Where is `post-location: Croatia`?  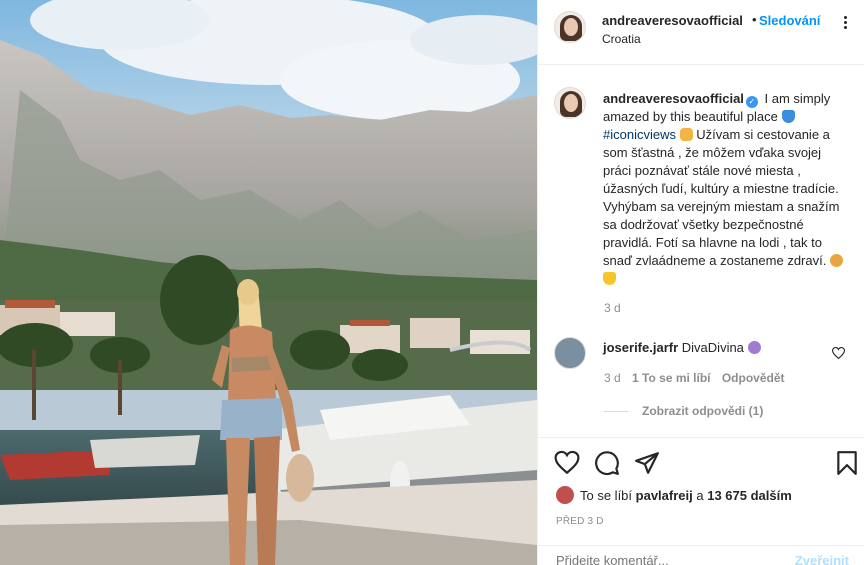
post-location: Croatia is located at coordinates (621, 39).